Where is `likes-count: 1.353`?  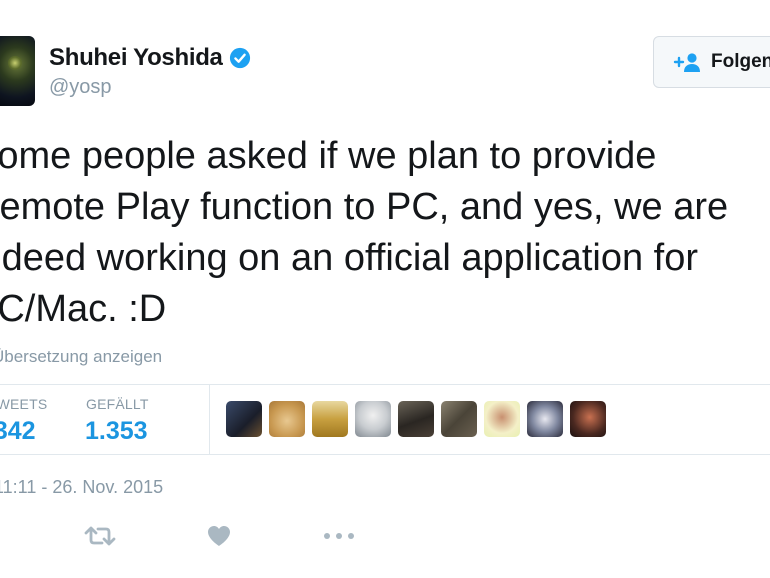 likes-count: 1.353 is located at coordinates (116, 431).